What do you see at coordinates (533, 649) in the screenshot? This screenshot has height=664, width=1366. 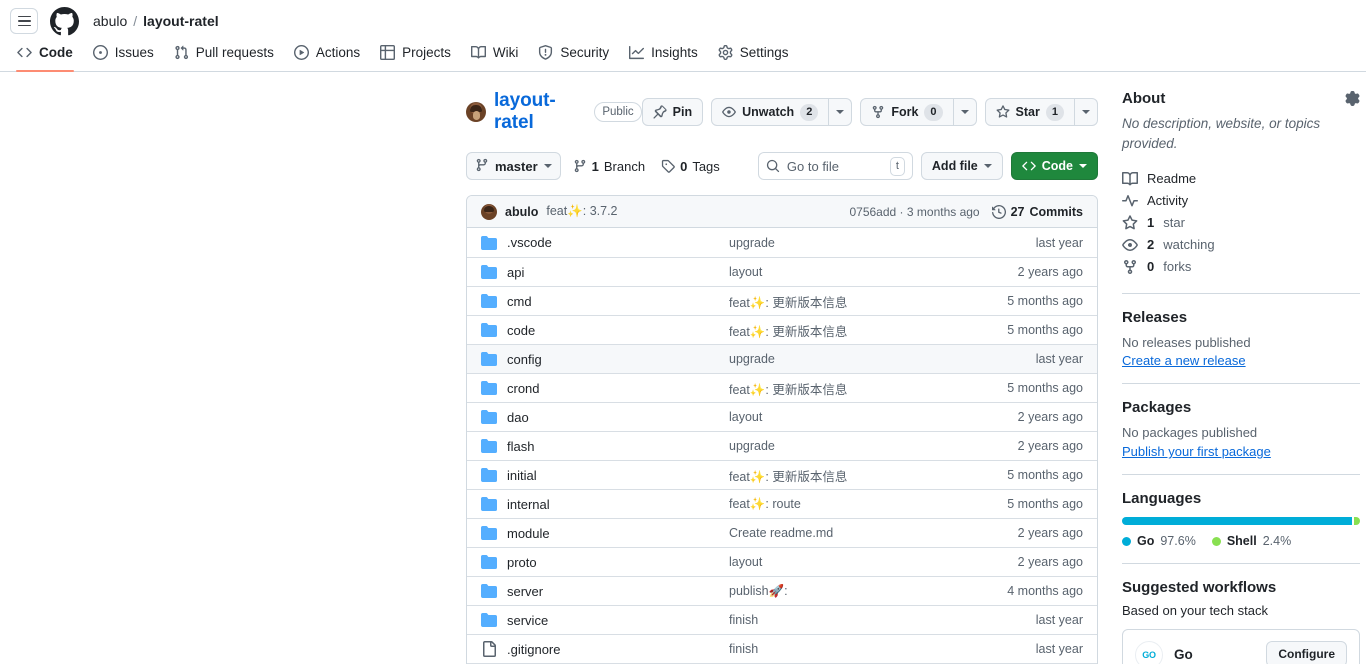 I see `file-name-link: .gitignore` at bounding box center [533, 649].